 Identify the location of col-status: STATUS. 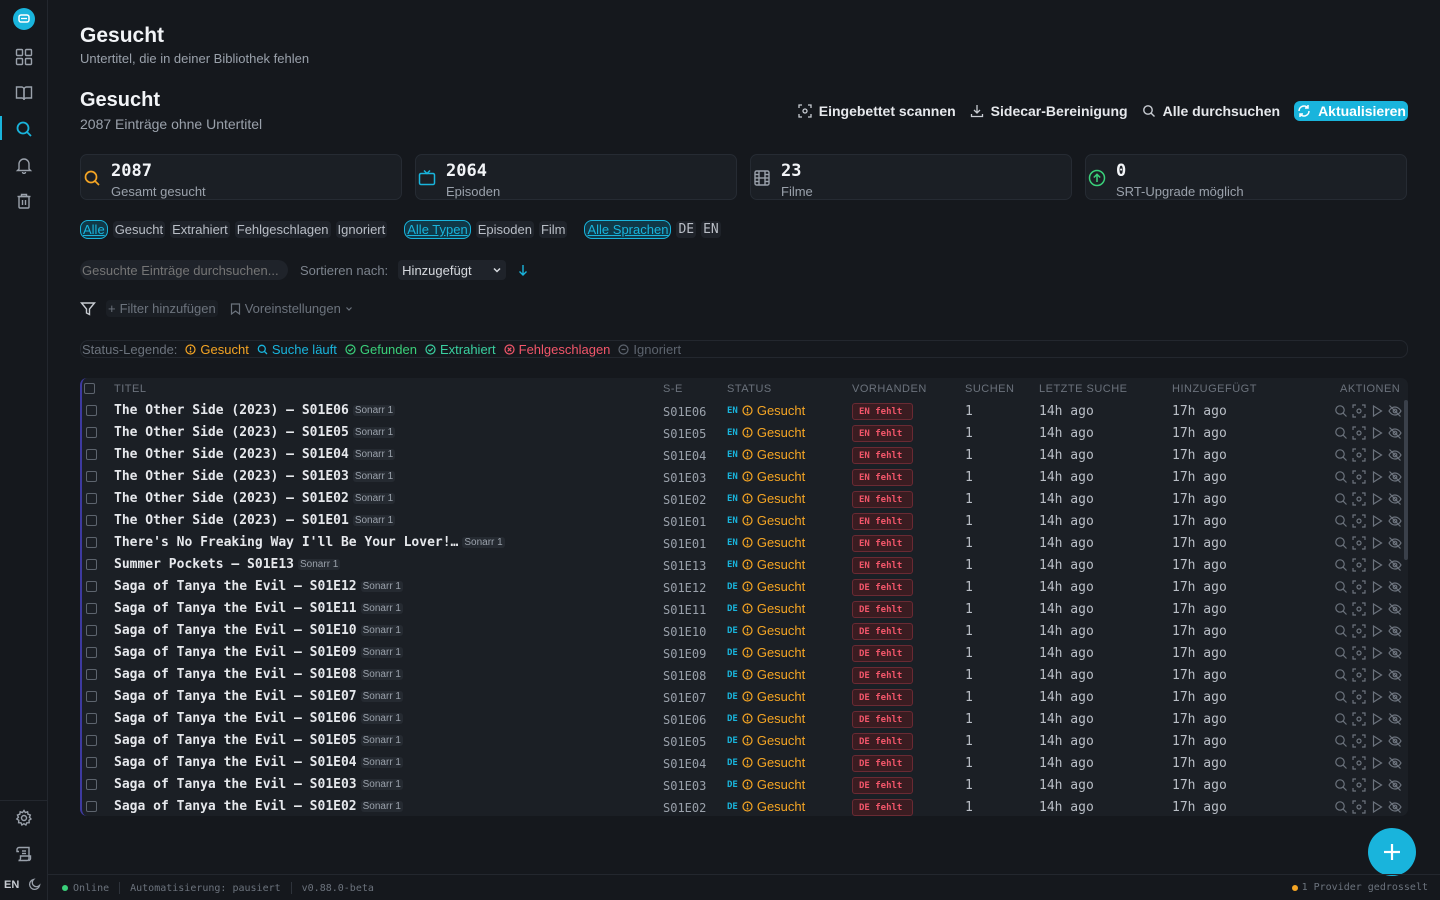
(749, 389).